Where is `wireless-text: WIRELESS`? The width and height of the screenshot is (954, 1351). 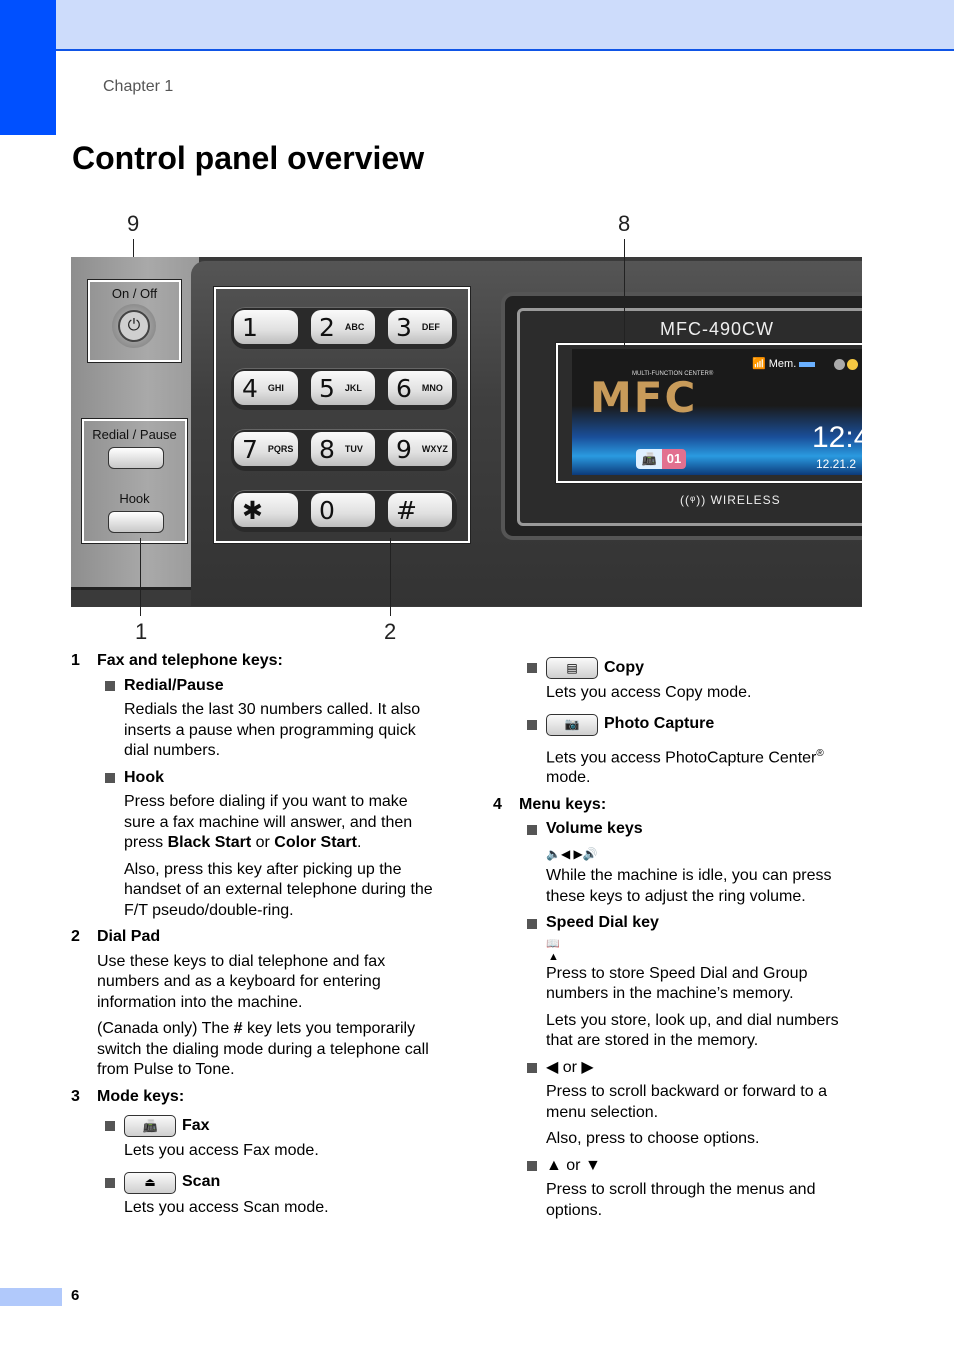 wireless-text: WIRELESS is located at coordinates (745, 500).